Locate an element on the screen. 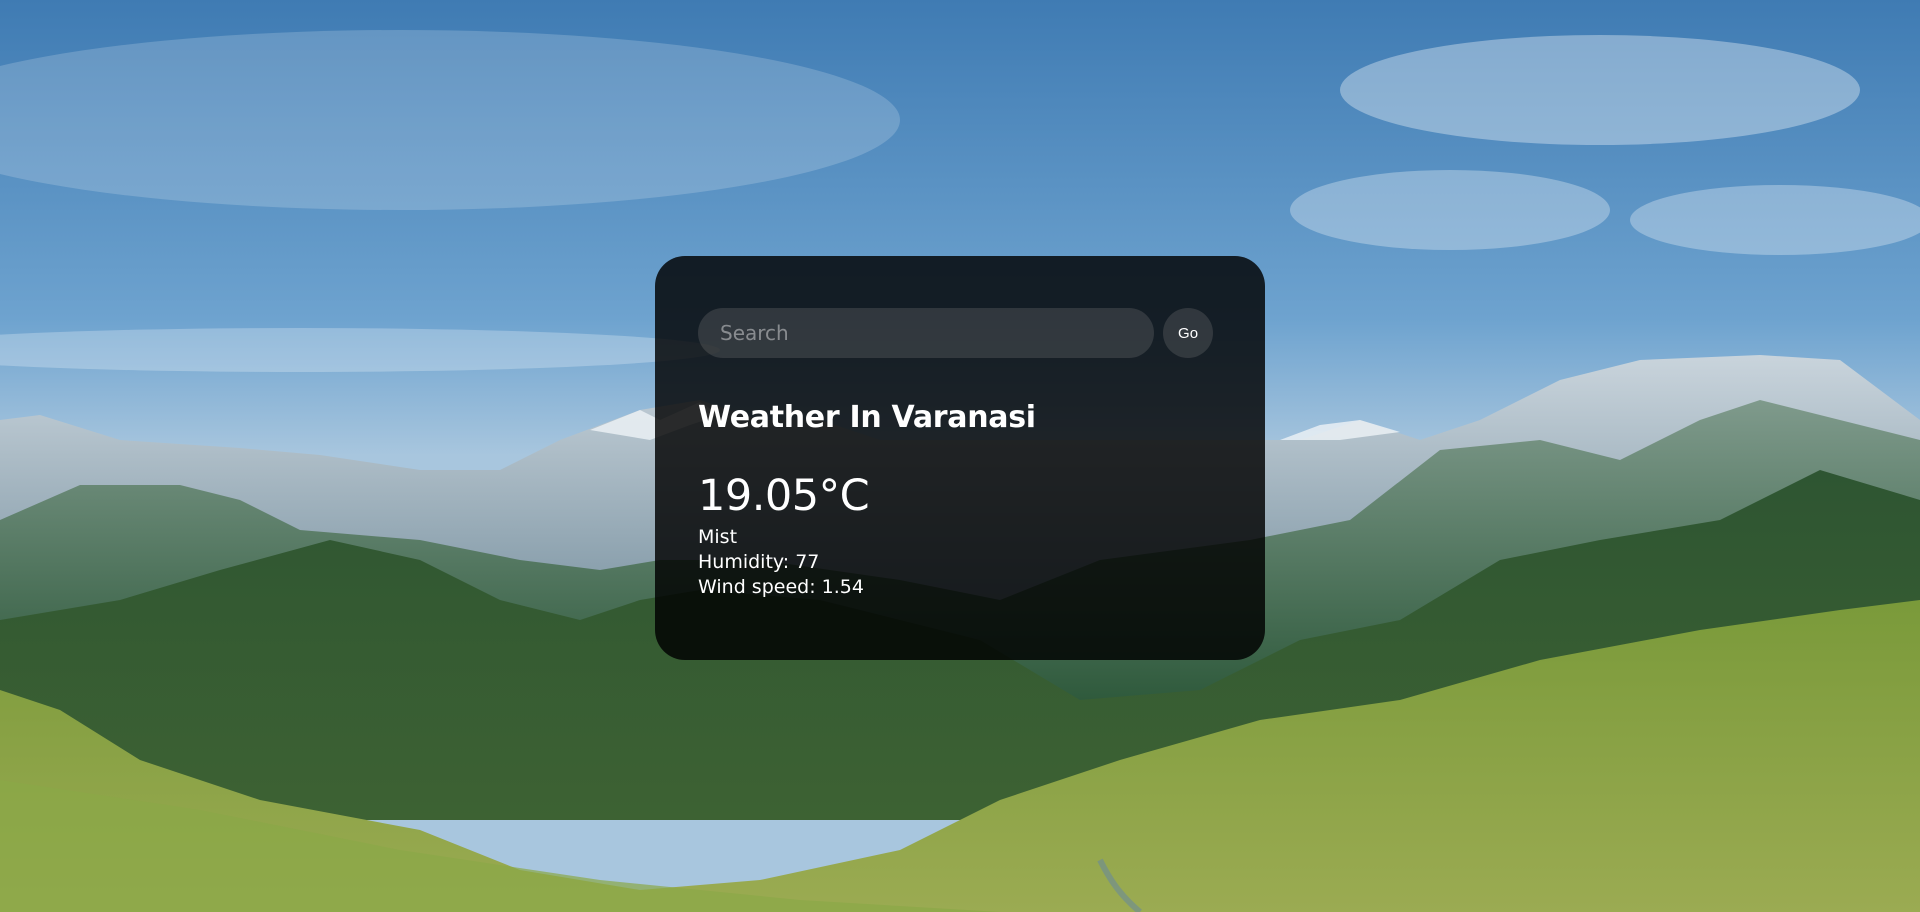 This screenshot has height=912, width=1920. wind-speed-text: Wind speed: 1.54 is located at coordinates (781, 587).